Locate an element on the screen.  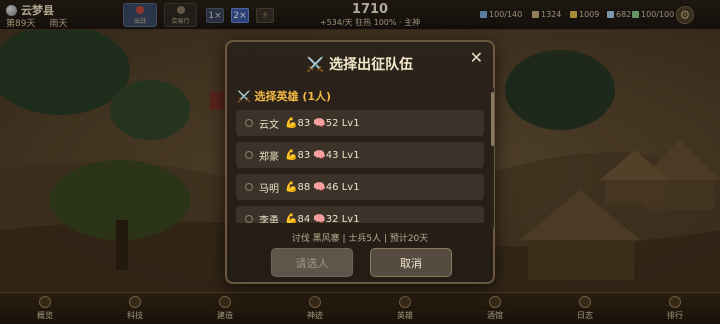
hero-row: 郑豪 💪83 🧠43 Lv1 is located at coordinates (360, 155).